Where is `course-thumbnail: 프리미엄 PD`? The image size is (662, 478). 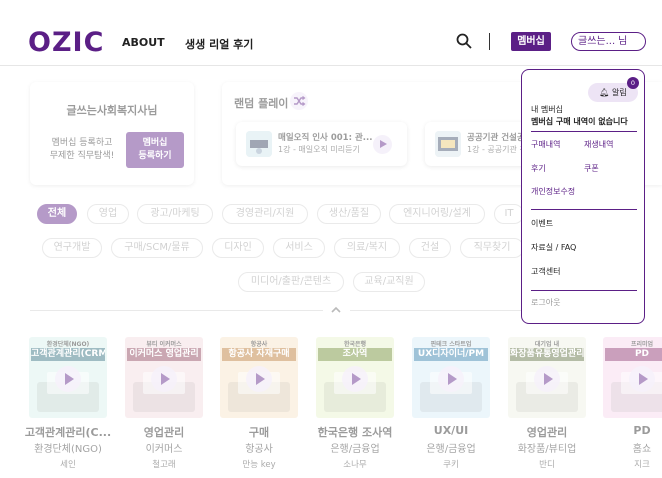
course-thumbnail: 프리미엄 PD is located at coordinates (632, 377).